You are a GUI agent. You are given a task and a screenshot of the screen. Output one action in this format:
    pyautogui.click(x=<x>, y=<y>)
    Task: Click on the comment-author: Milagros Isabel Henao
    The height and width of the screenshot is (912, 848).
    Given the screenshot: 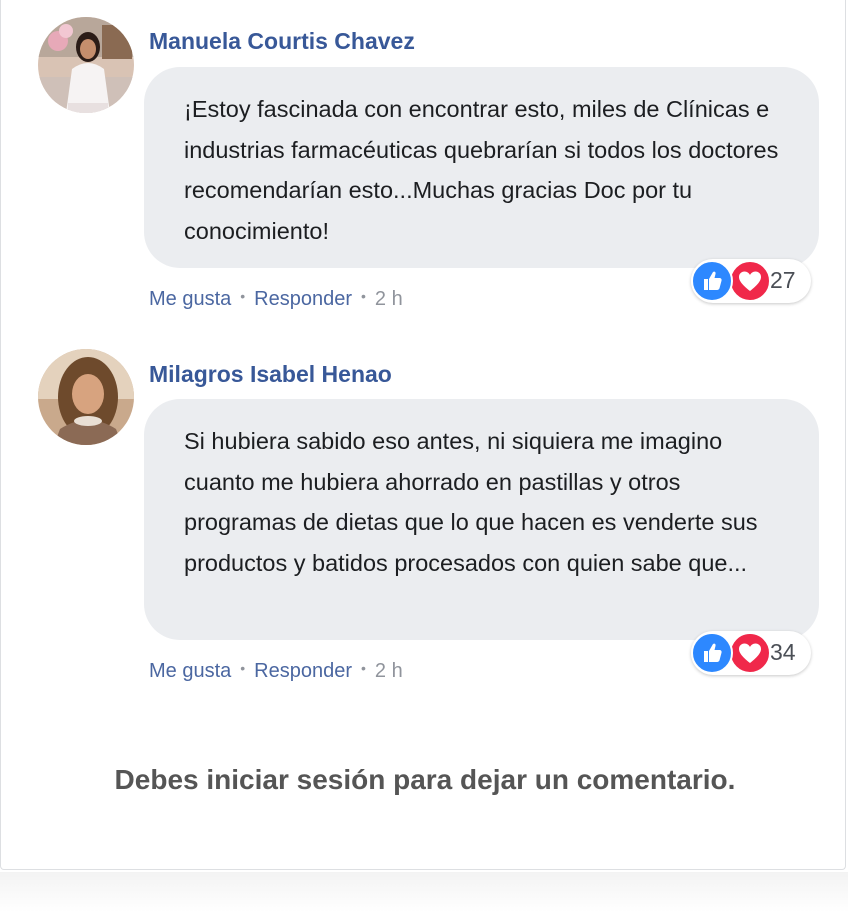 What is the action you would take?
    pyautogui.click(x=270, y=374)
    